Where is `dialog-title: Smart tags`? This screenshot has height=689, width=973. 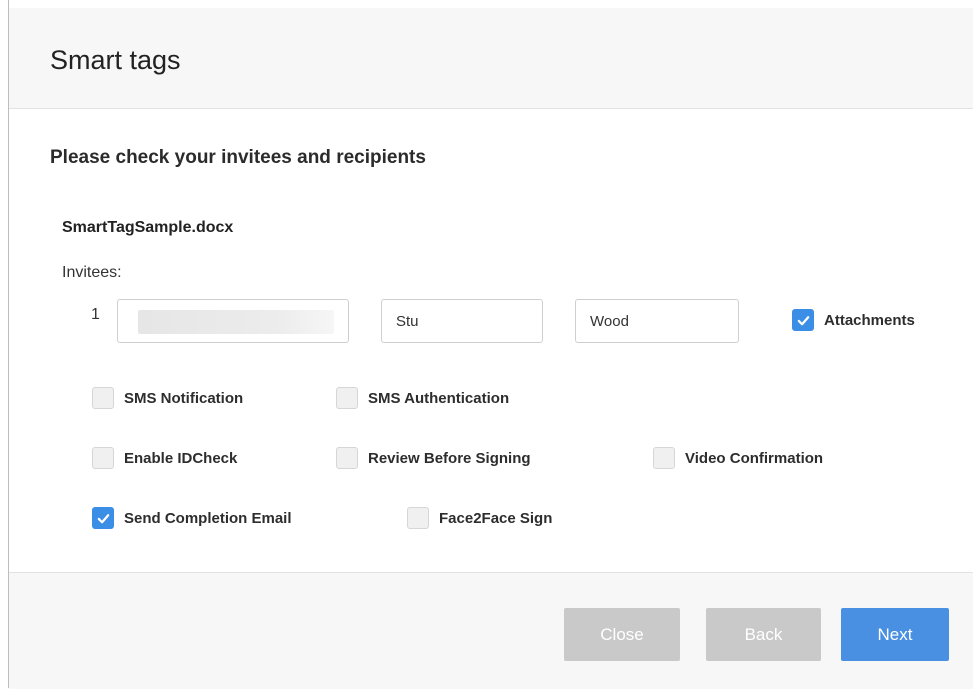
dialog-title: Smart tags is located at coordinates (115, 60).